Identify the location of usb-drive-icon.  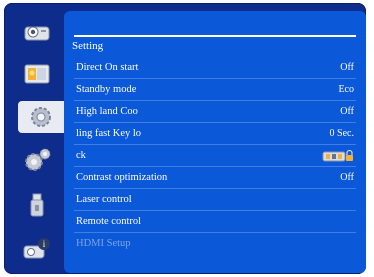
(37, 205).